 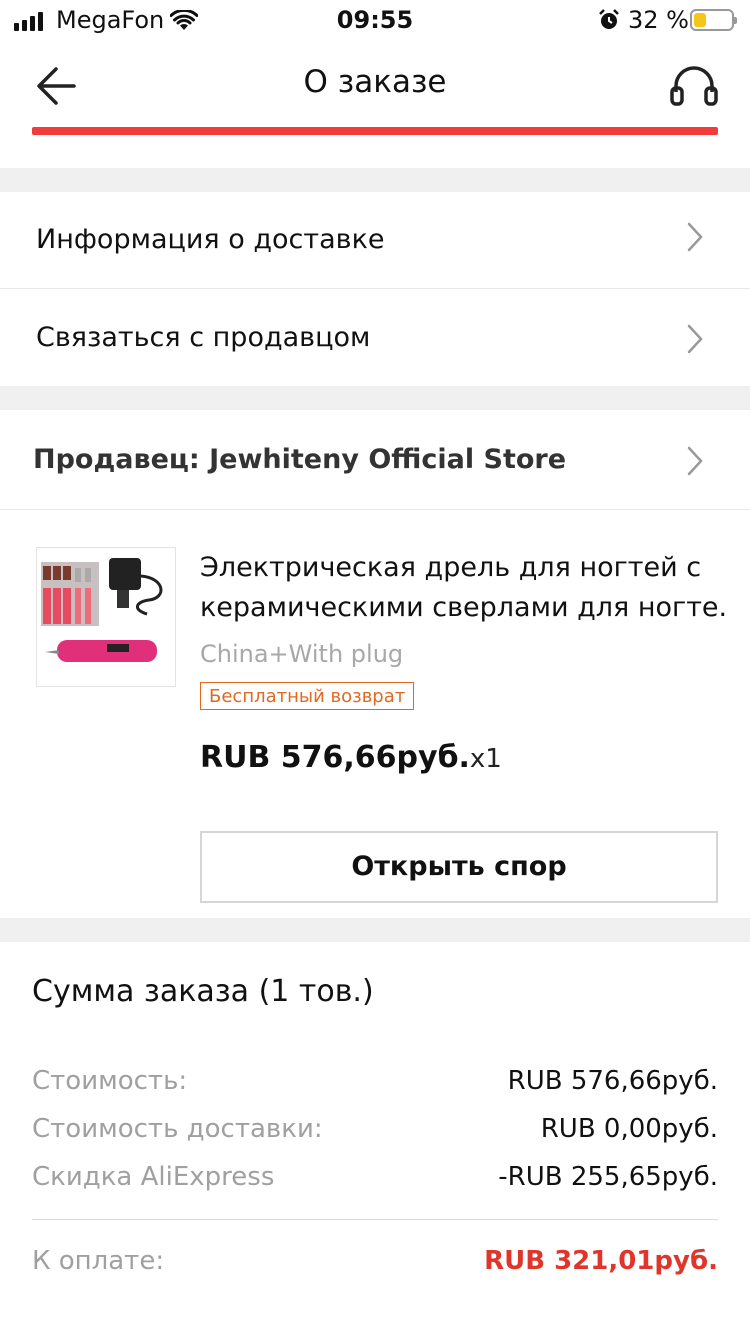 What do you see at coordinates (375, 1081) in the screenshot?
I see `summary-row-cost: Стоимость: RUB 576,66руб.` at bounding box center [375, 1081].